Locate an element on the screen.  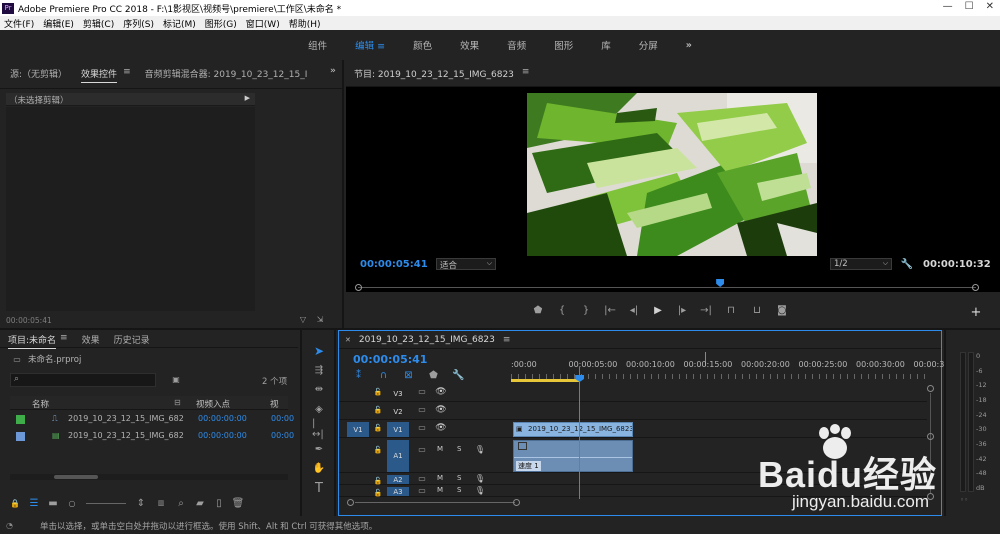
nest-toggle-icon: ⁑ is located at coordinates (358, 375).